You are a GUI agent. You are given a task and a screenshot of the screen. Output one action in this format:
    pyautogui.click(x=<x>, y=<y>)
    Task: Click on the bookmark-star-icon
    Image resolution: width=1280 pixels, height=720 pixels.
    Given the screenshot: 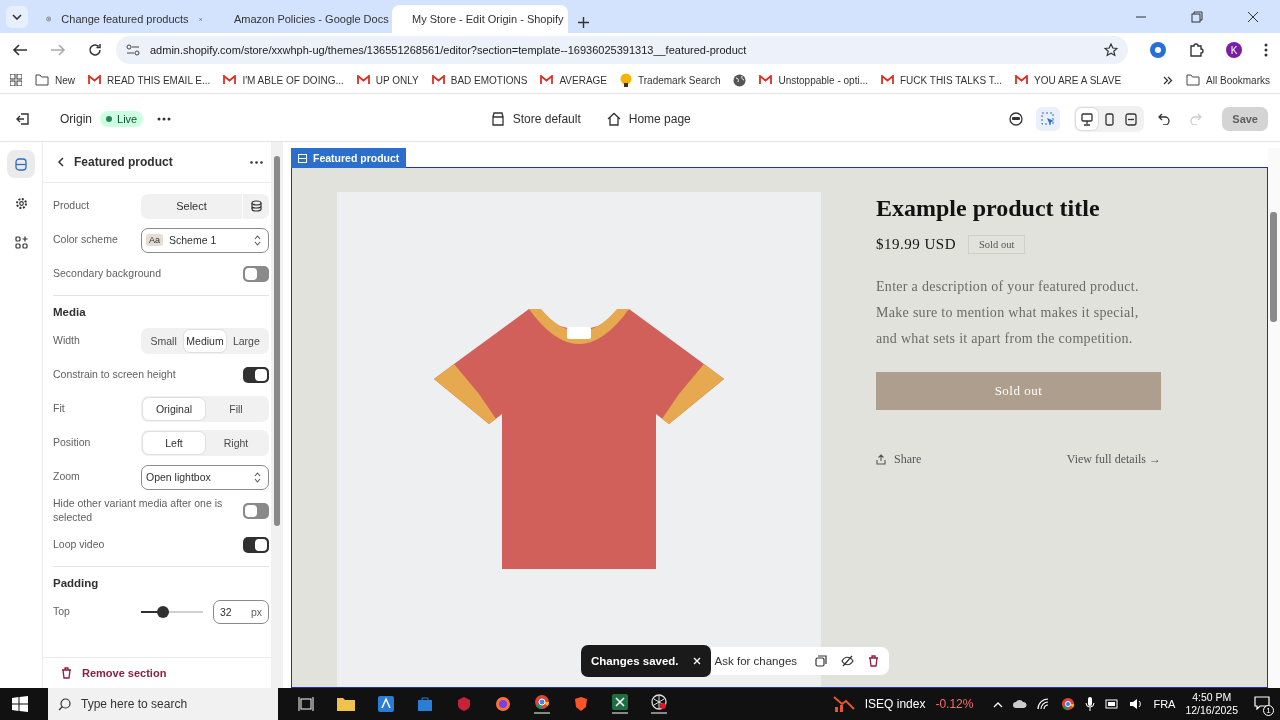 What is the action you would take?
    pyautogui.click(x=1111, y=50)
    